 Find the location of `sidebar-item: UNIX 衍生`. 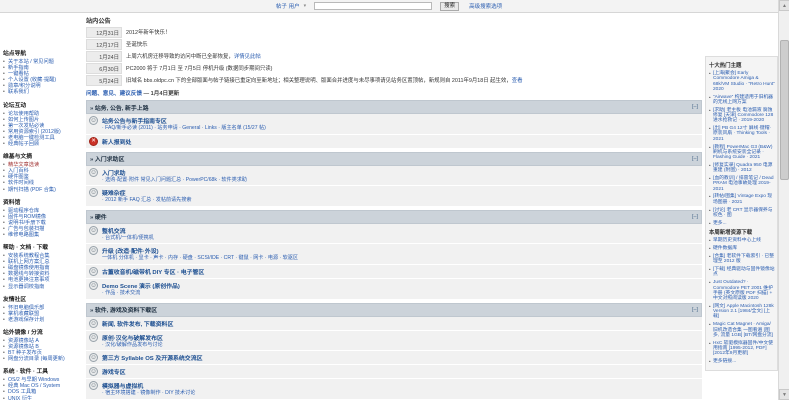

sidebar-item: UNIX 衍生 is located at coordinates (43, 398).